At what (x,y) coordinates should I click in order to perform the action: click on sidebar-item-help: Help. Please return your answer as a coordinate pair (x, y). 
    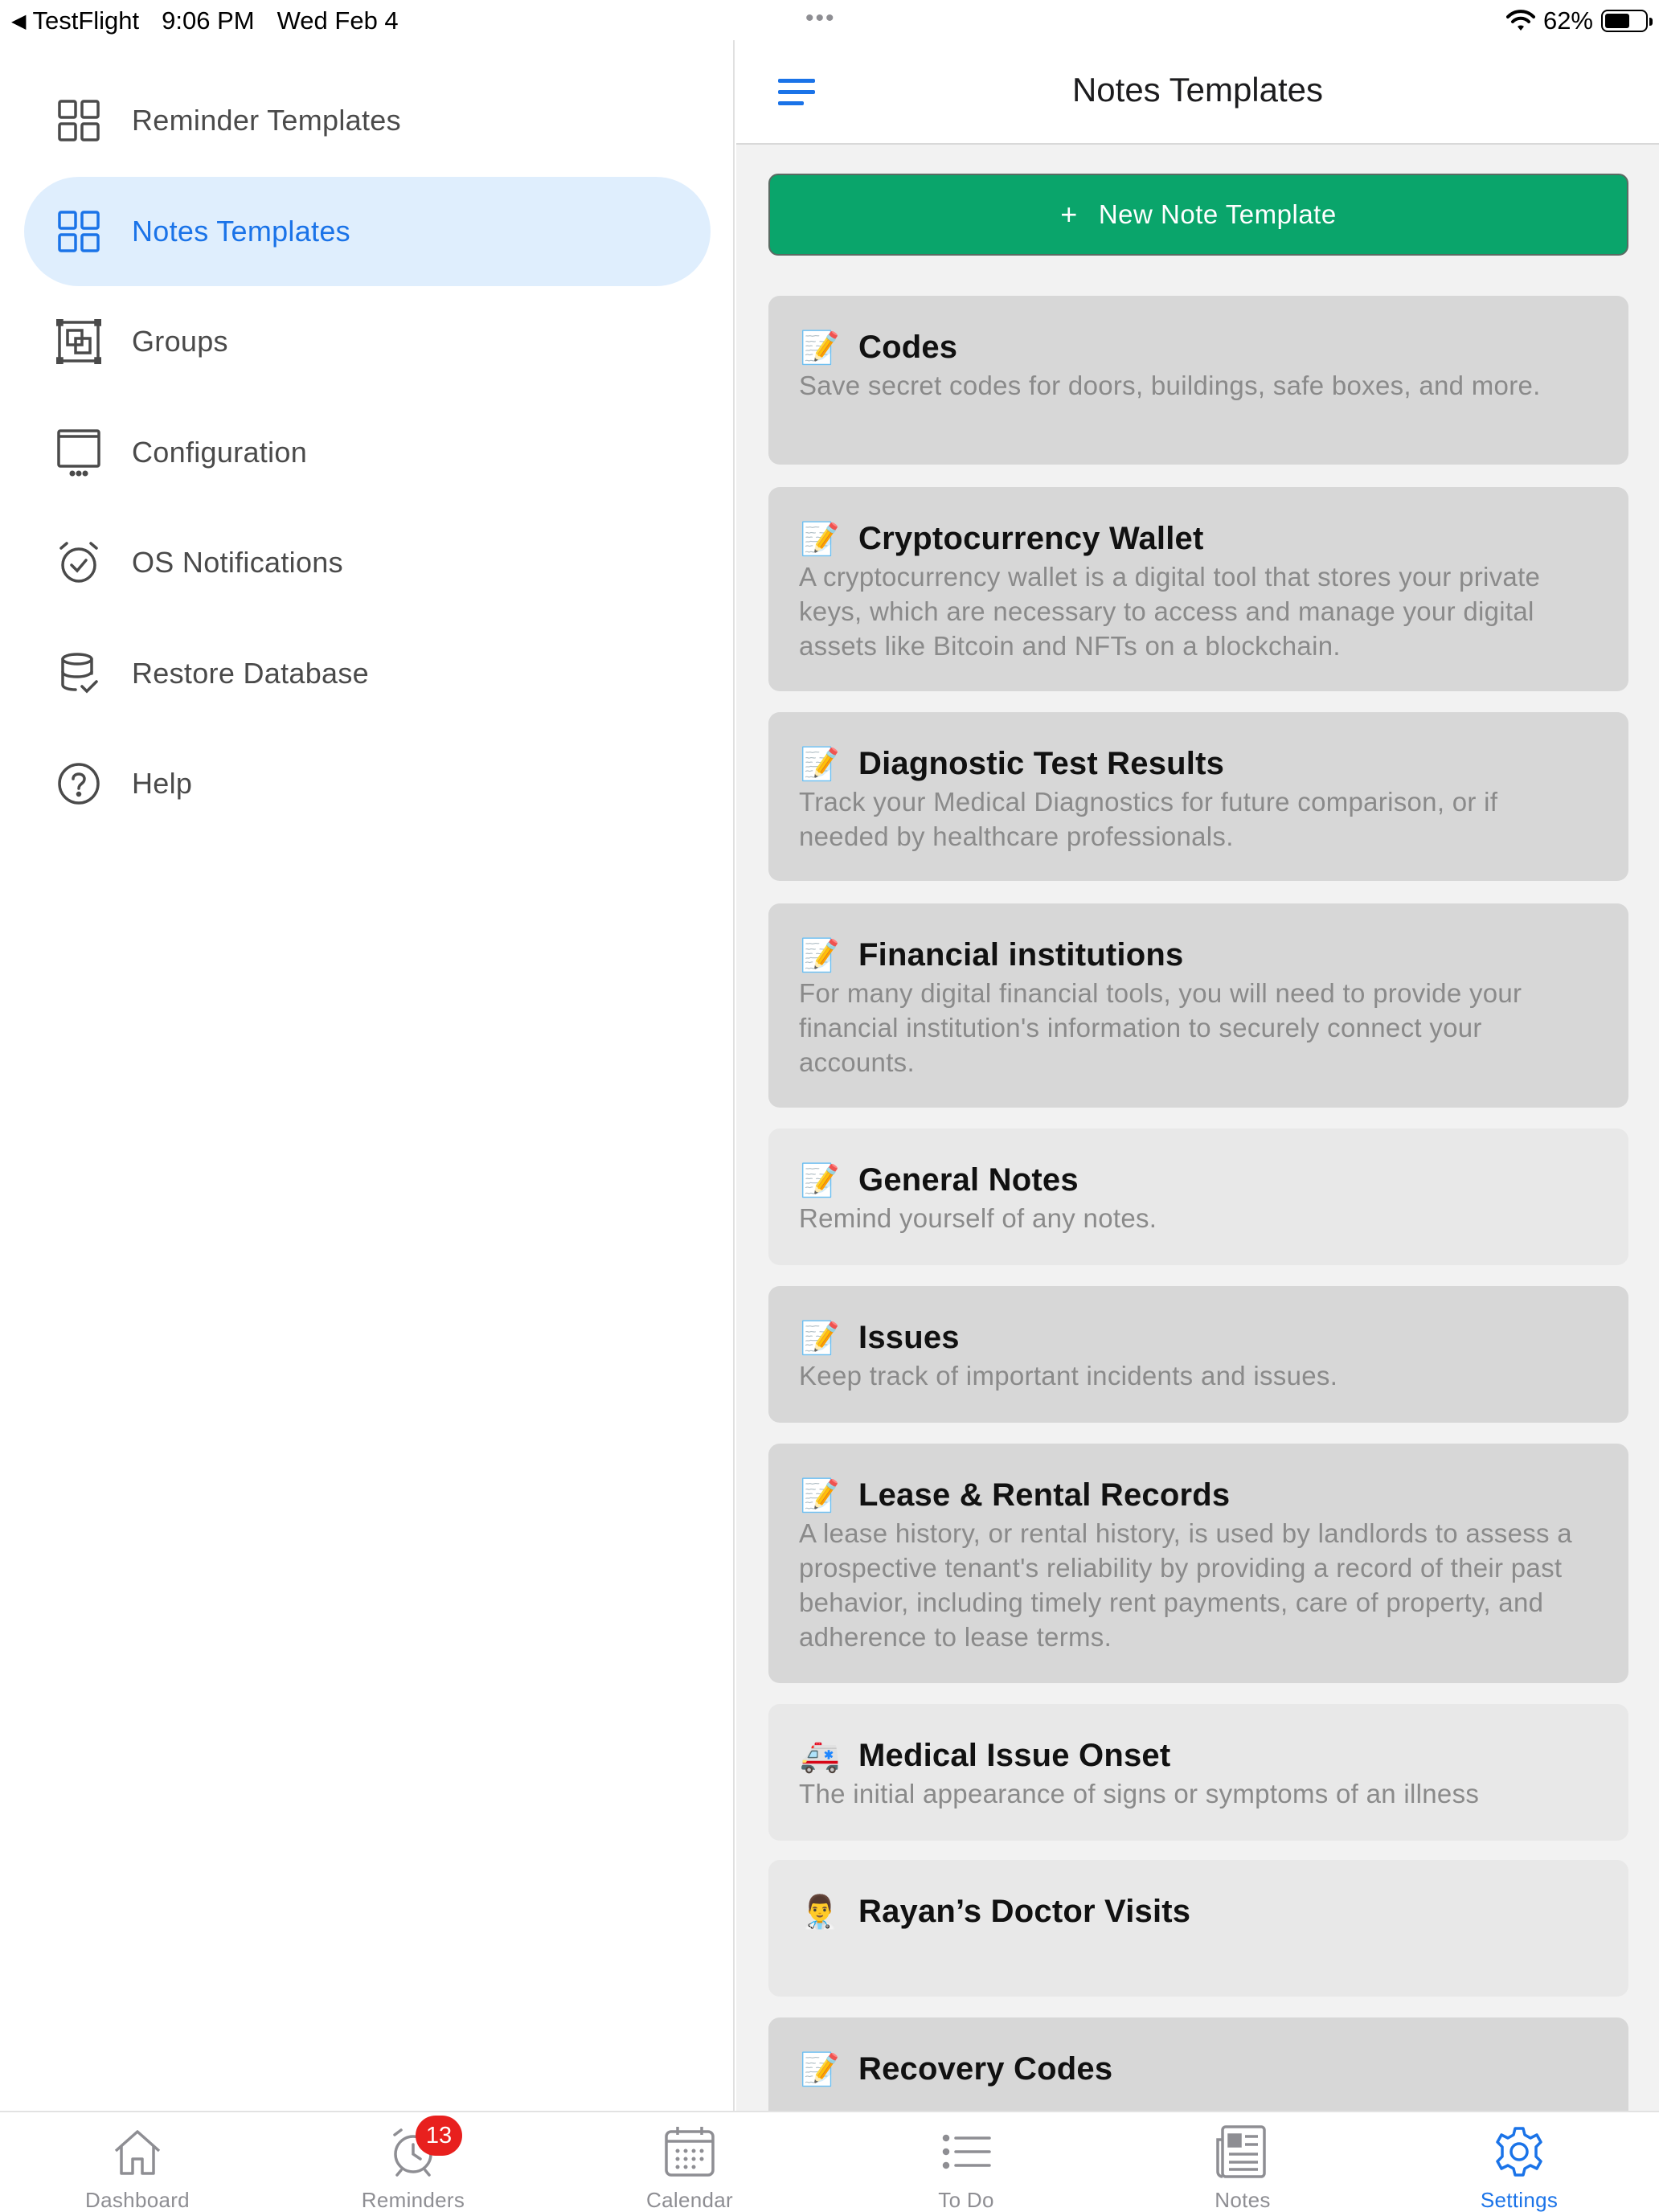
    Looking at the image, I should click on (367, 783).